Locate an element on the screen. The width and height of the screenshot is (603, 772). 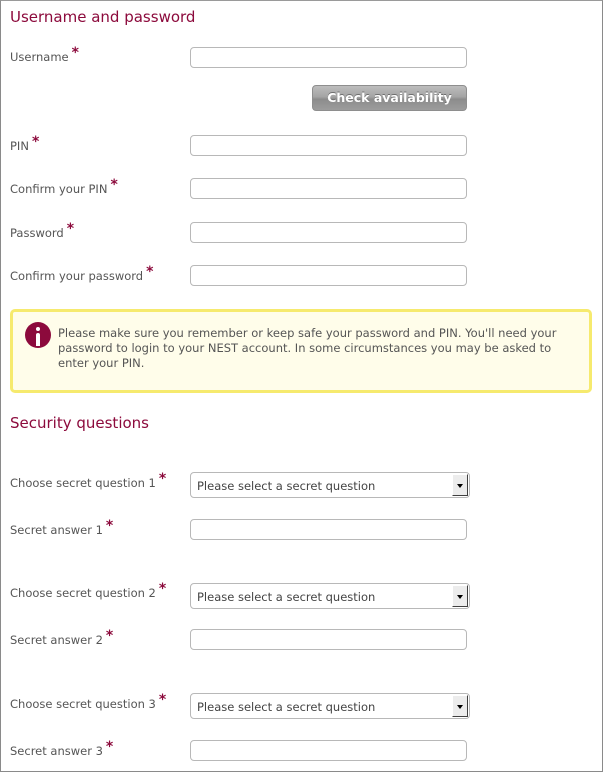
secret-question-1-label: Choose secret question 1 * is located at coordinates (88, 481).